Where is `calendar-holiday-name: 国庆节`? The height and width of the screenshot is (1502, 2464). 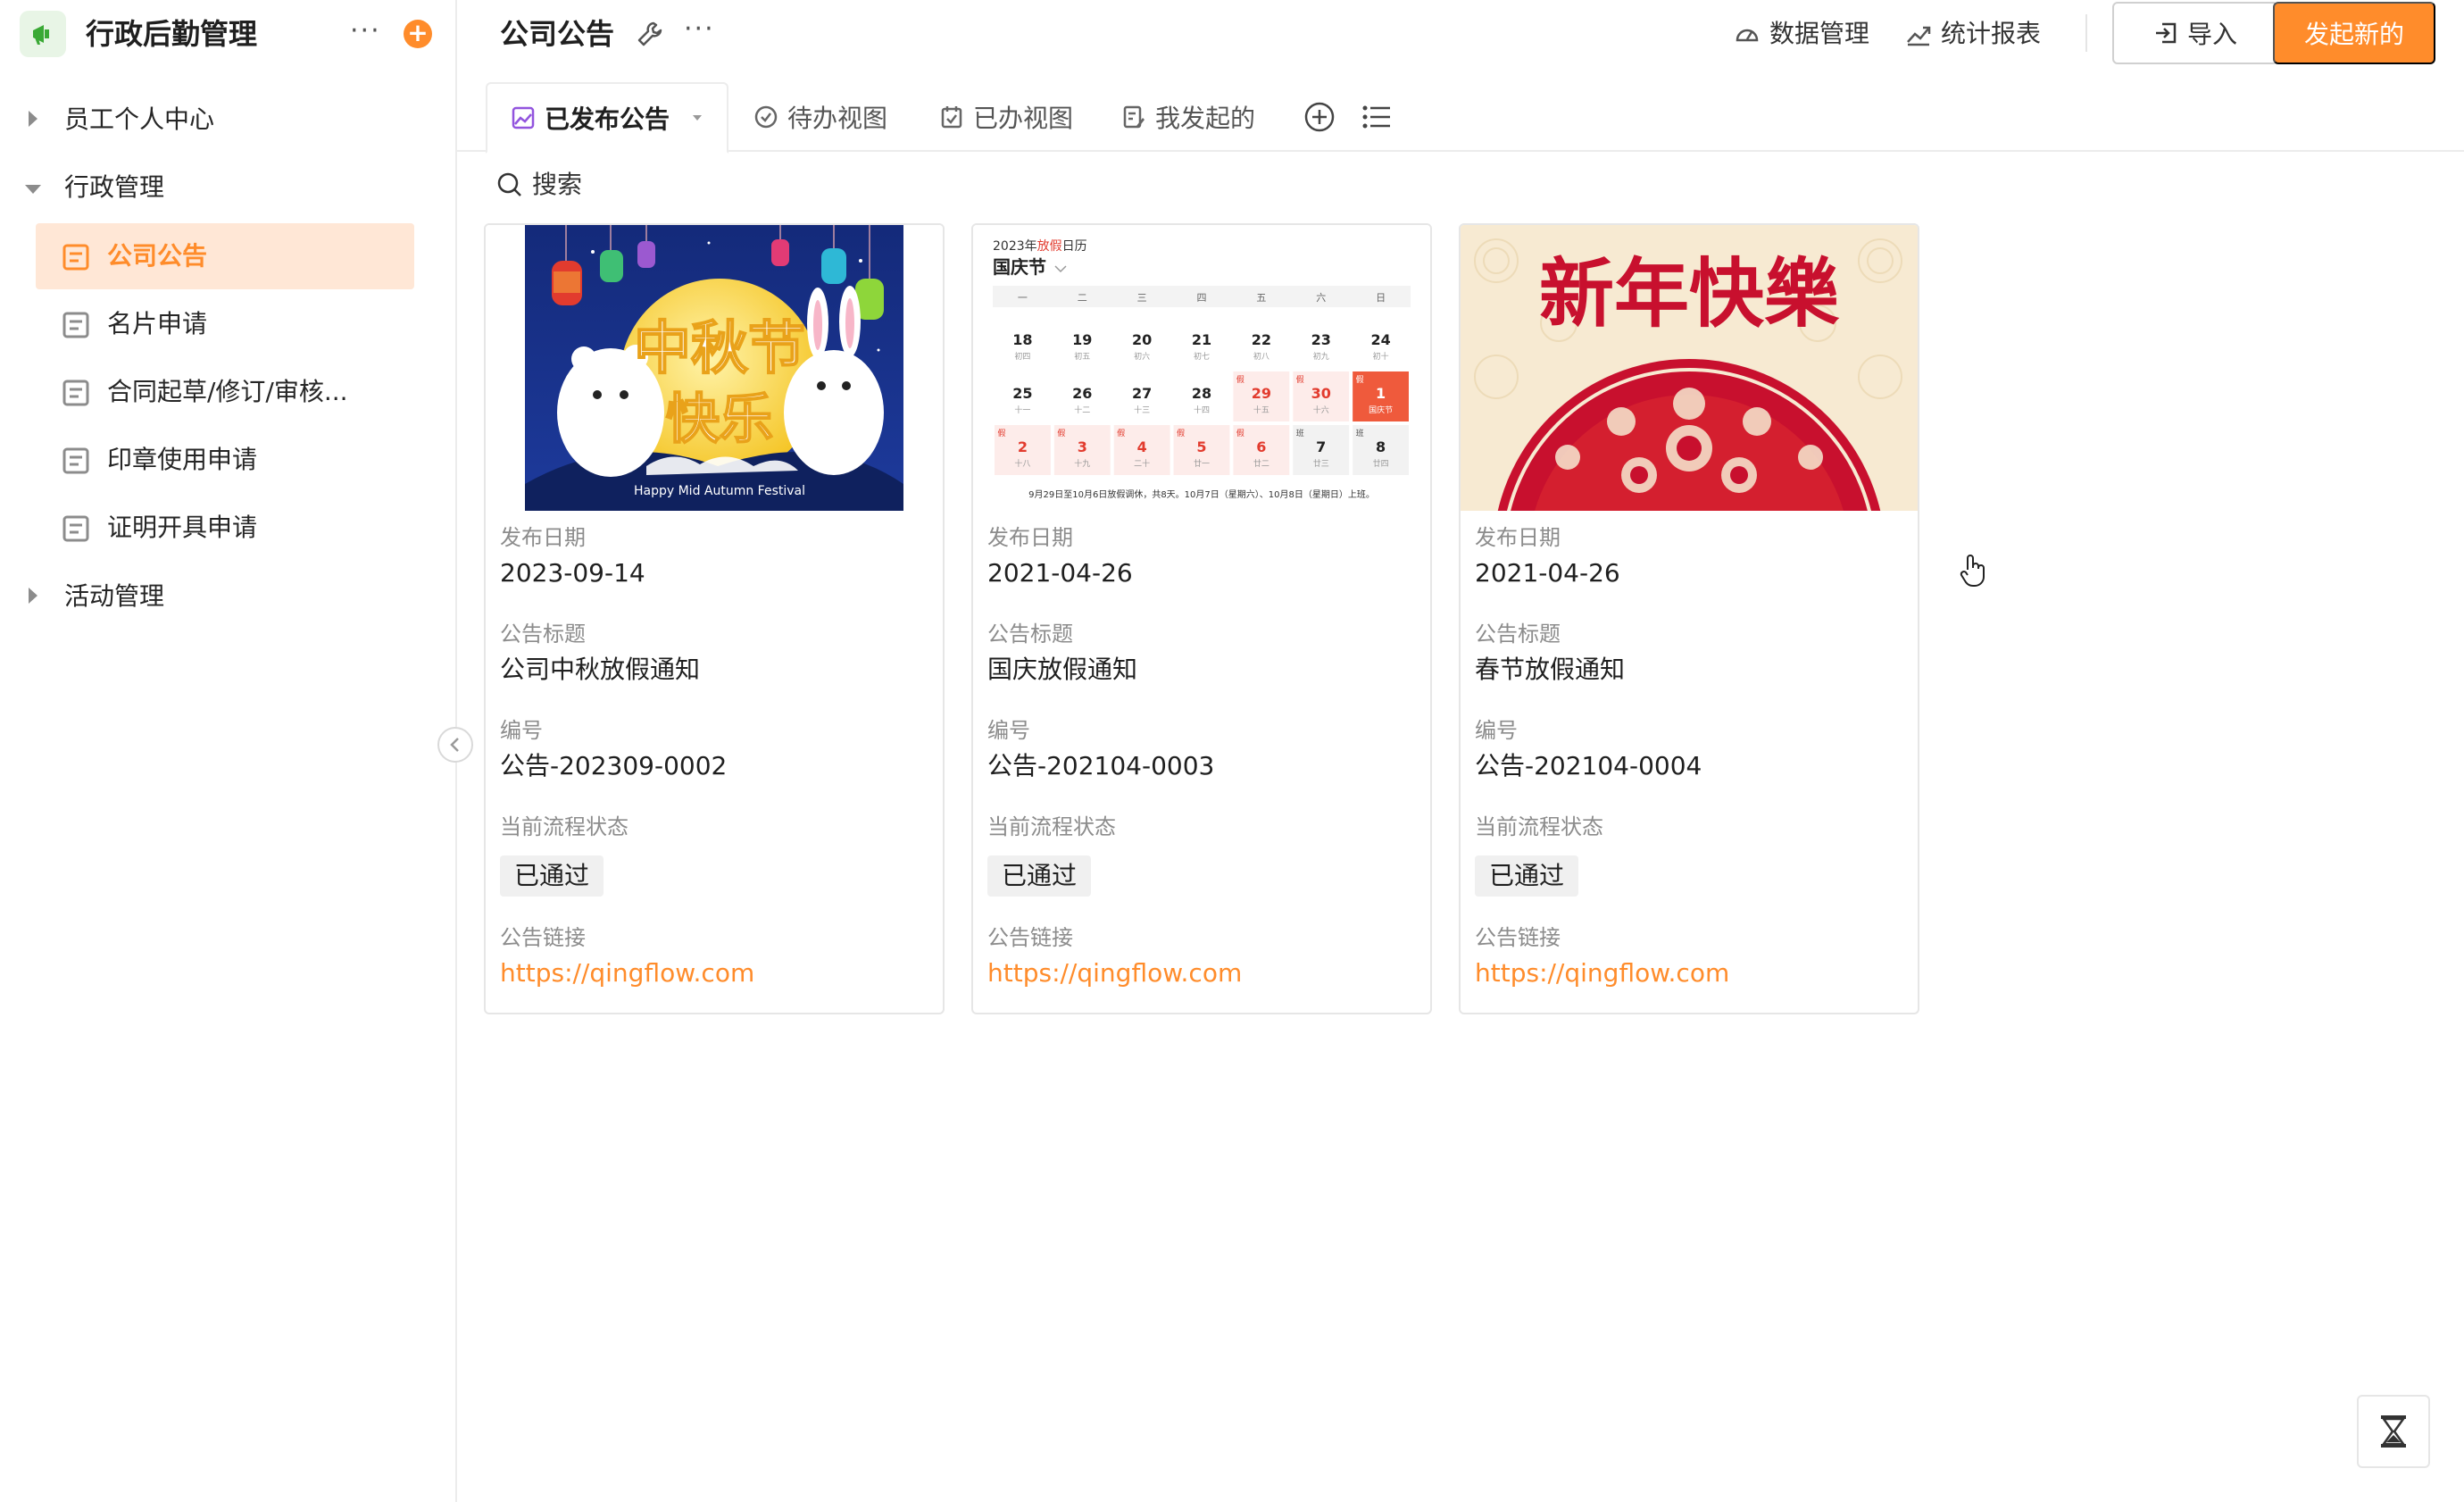 calendar-holiday-name: 国庆节 is located at coordinates (1019, 267).